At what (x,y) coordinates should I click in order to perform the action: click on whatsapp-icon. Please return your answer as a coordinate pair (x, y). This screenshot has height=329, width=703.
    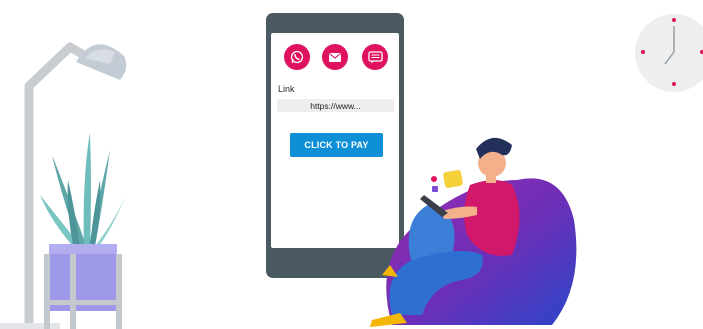
    Looking at the image, I should click on (297, 57).